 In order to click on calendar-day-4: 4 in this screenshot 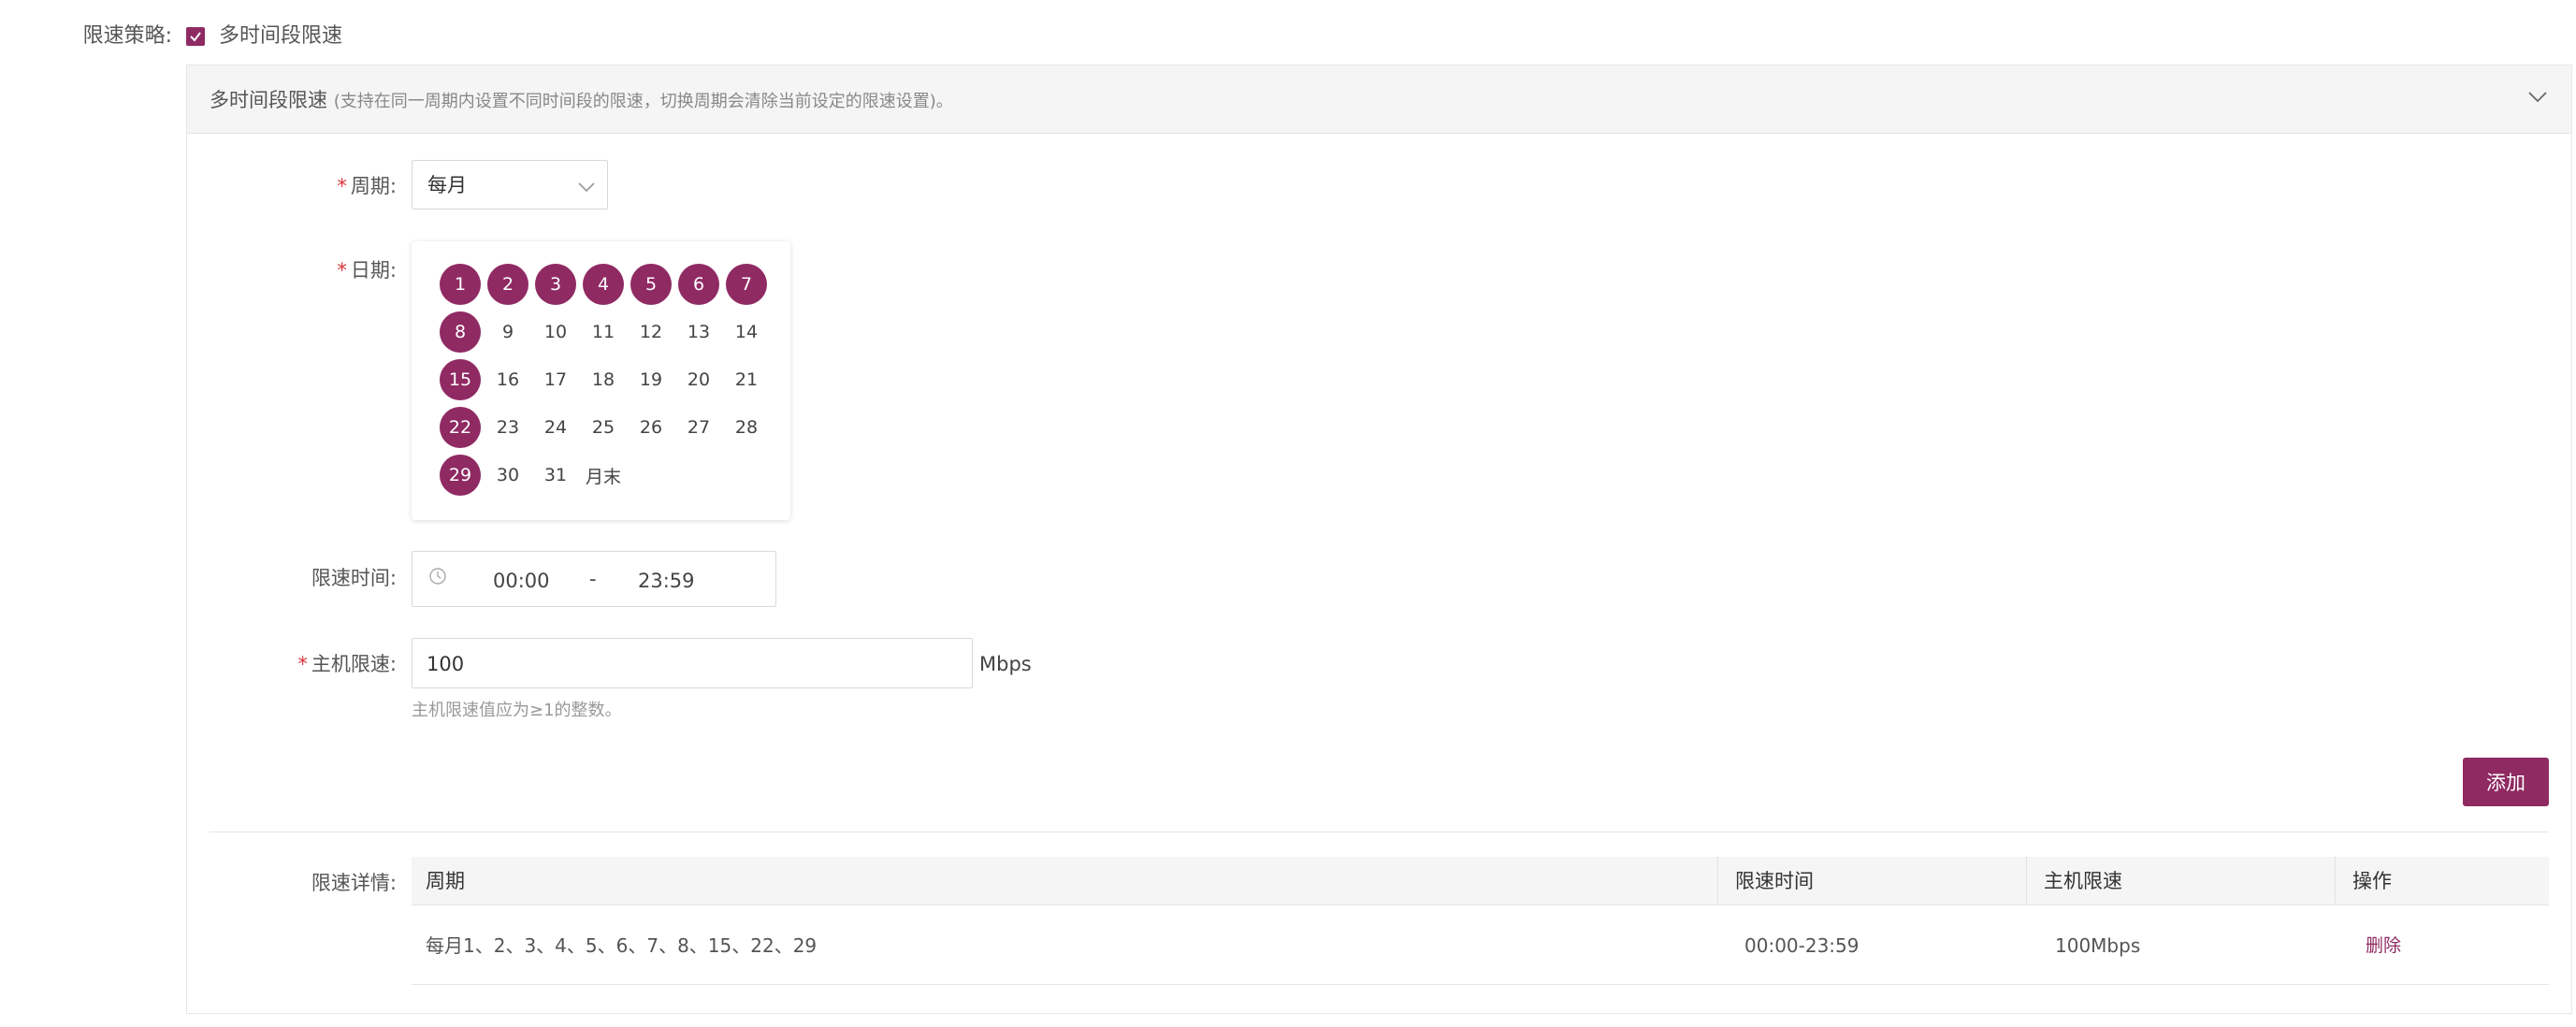, I will do `click(603, 285)`.